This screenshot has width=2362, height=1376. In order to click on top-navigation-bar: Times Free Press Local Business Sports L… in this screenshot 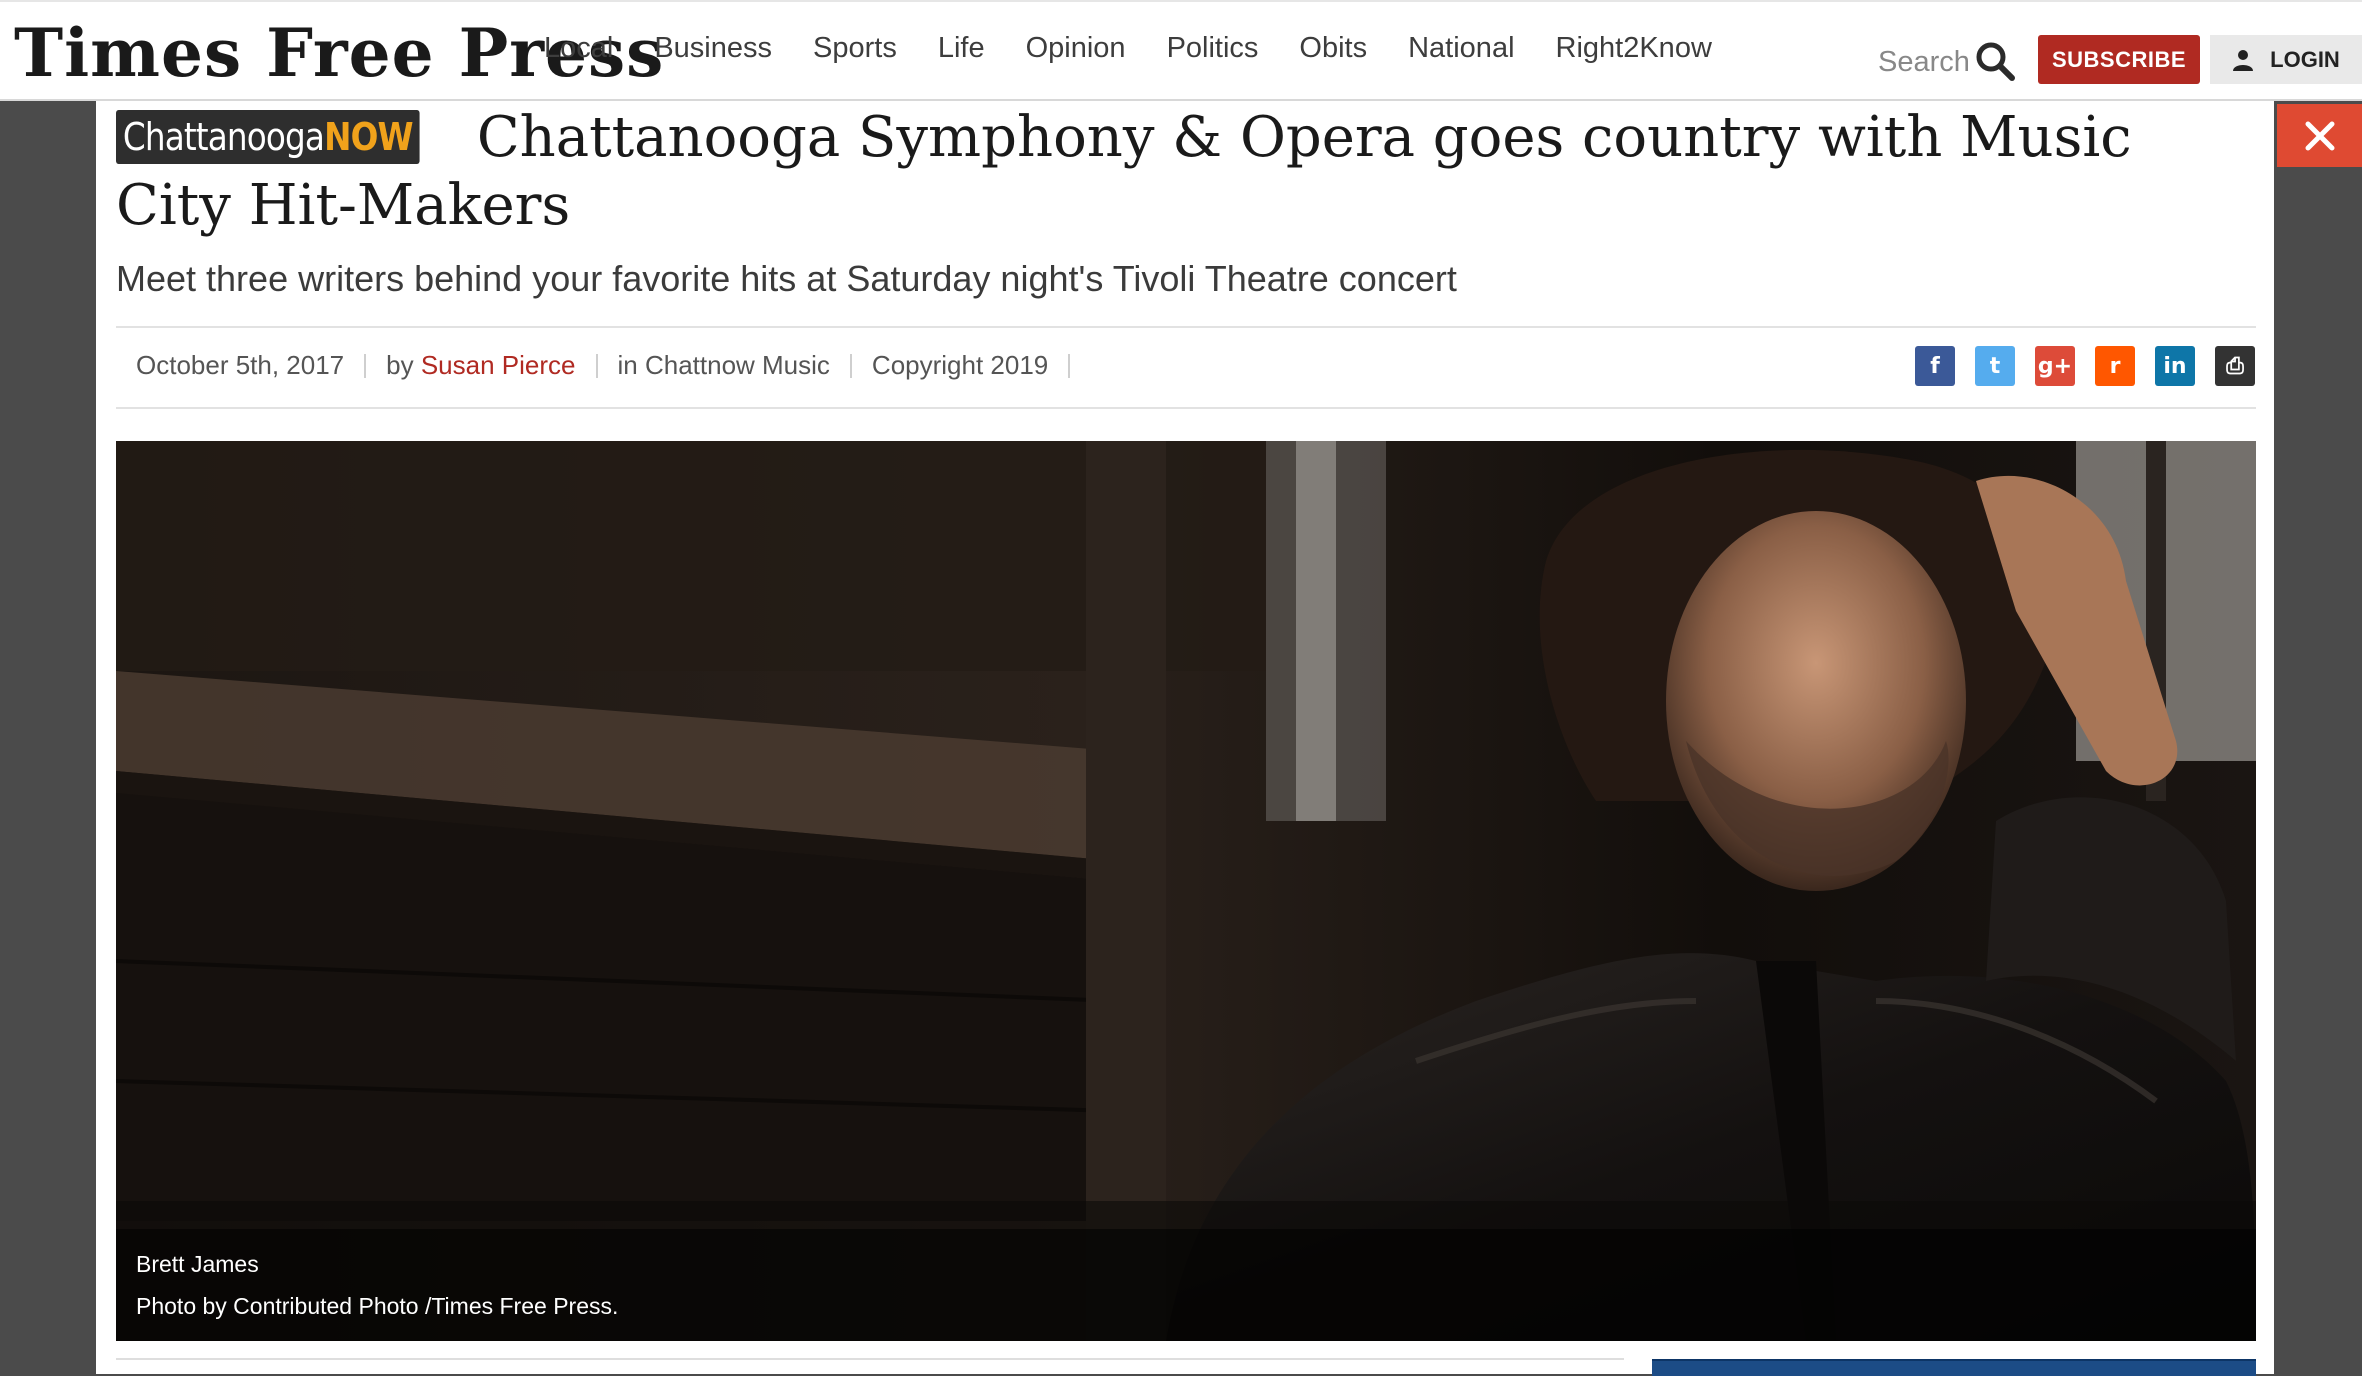, I will do `click(1181, 50)`.